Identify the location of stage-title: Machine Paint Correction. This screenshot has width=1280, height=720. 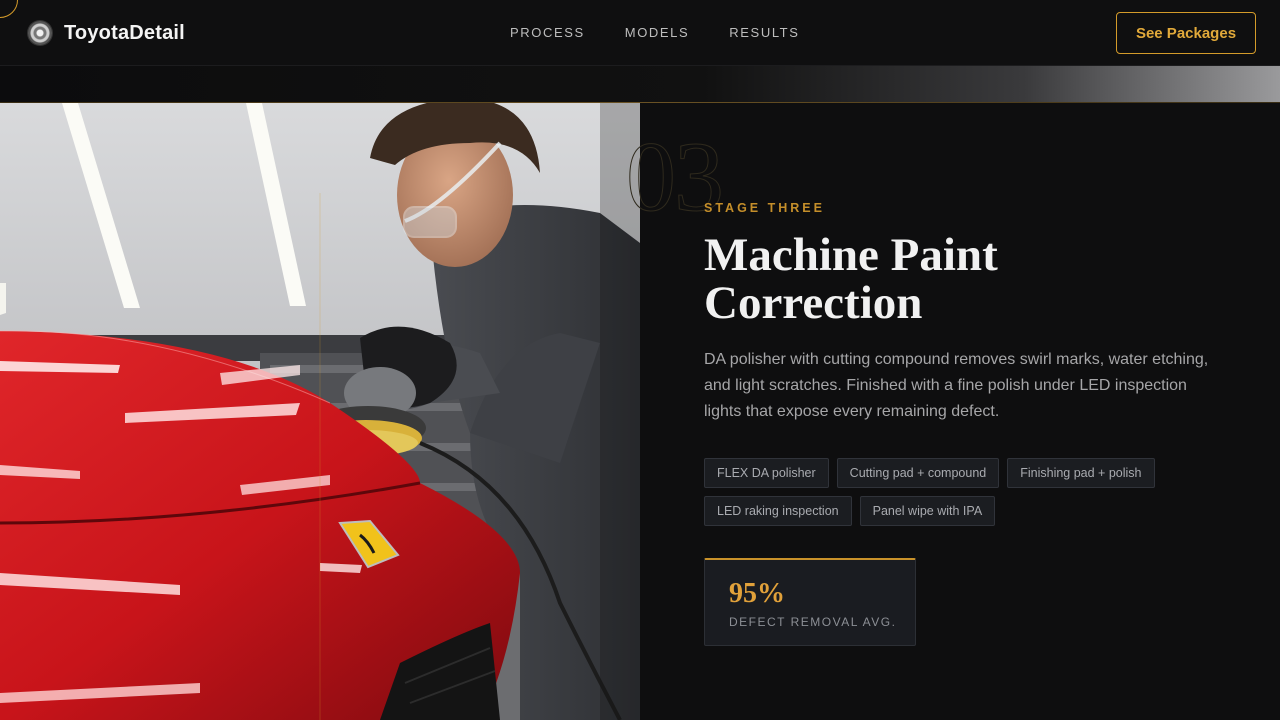
(851, 279).